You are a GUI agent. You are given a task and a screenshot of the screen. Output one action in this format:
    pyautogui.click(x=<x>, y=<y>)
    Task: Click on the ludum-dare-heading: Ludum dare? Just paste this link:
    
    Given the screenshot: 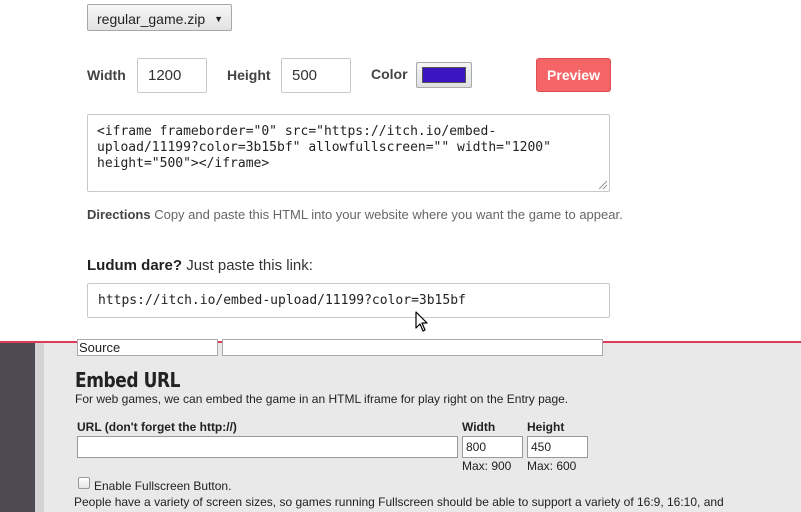 What is the action you would take?
    pyautogui.click(x=200, y=265)
    